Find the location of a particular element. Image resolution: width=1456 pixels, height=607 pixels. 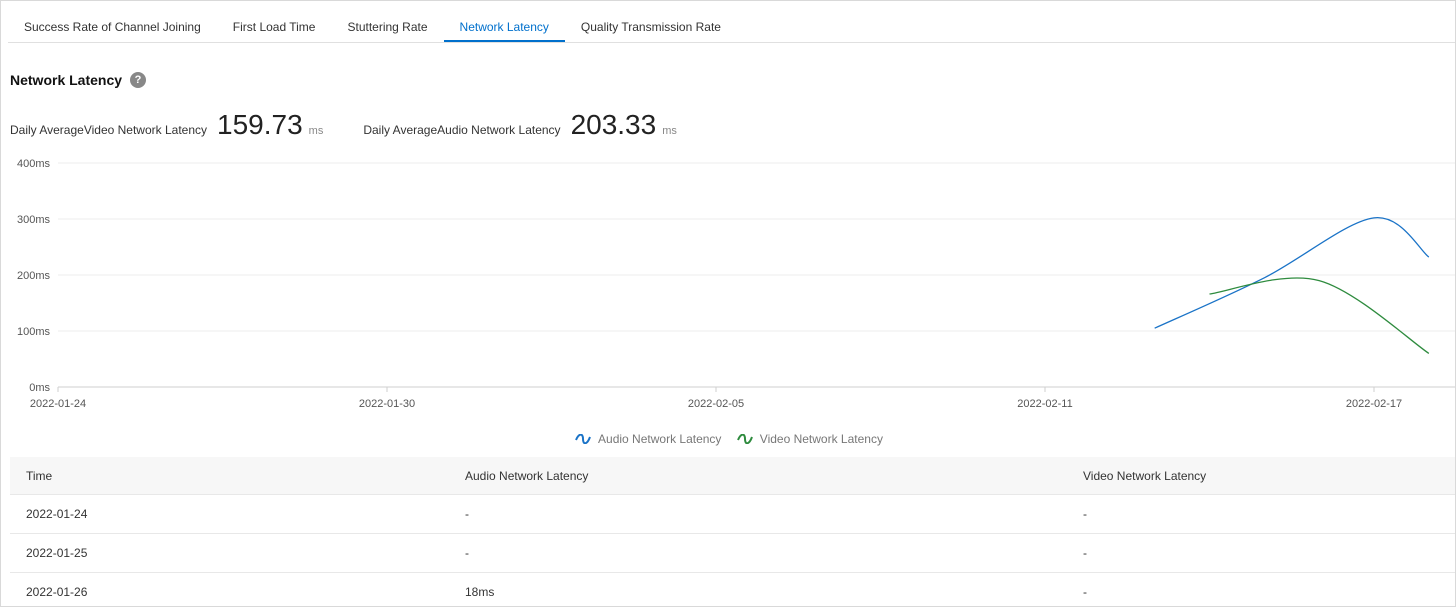

x-tick-label: 2022-01-24 is located at coordinates (58, 404).